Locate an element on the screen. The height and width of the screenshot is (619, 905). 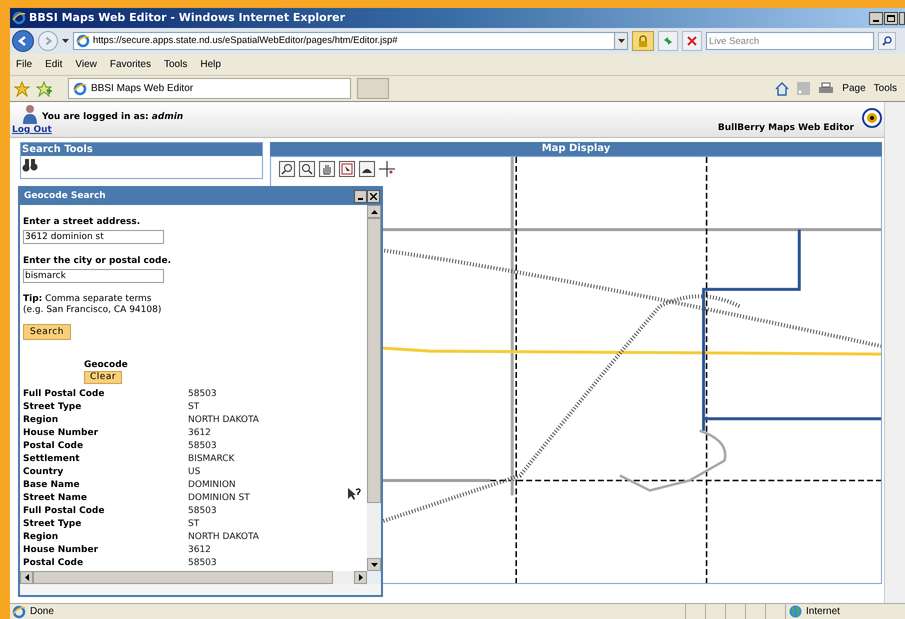
logout-link: Log Out is located at coordinates (98, 131).